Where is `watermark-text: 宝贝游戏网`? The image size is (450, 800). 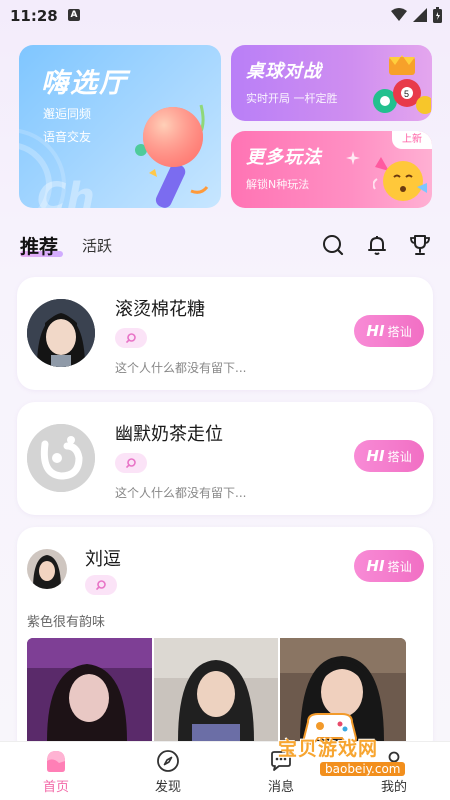 watermark-text: 宝贝游戏网 is located at coordinates (328, 749).